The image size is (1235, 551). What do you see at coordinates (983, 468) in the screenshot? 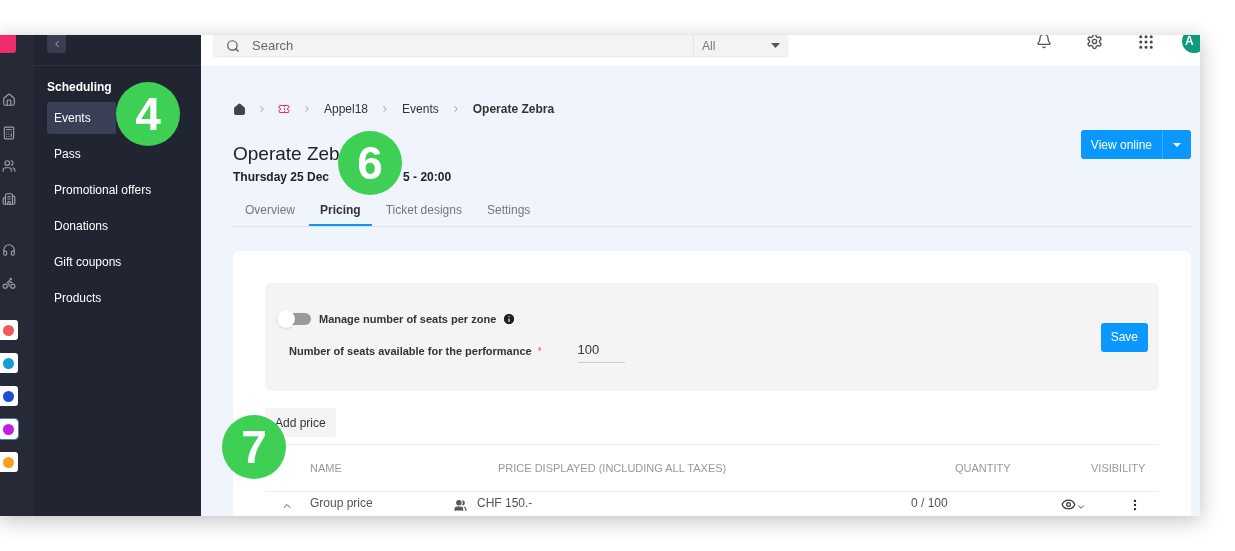
I see `column-header: QUANTITY` at bounding box center [983, 468].